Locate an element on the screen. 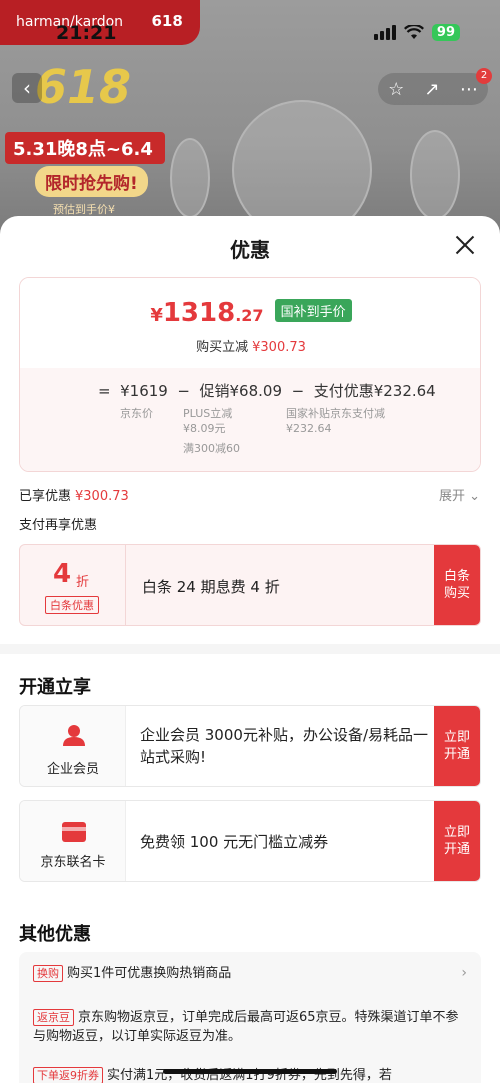  notification-badge: 2 is located at coordinates (484, 76).